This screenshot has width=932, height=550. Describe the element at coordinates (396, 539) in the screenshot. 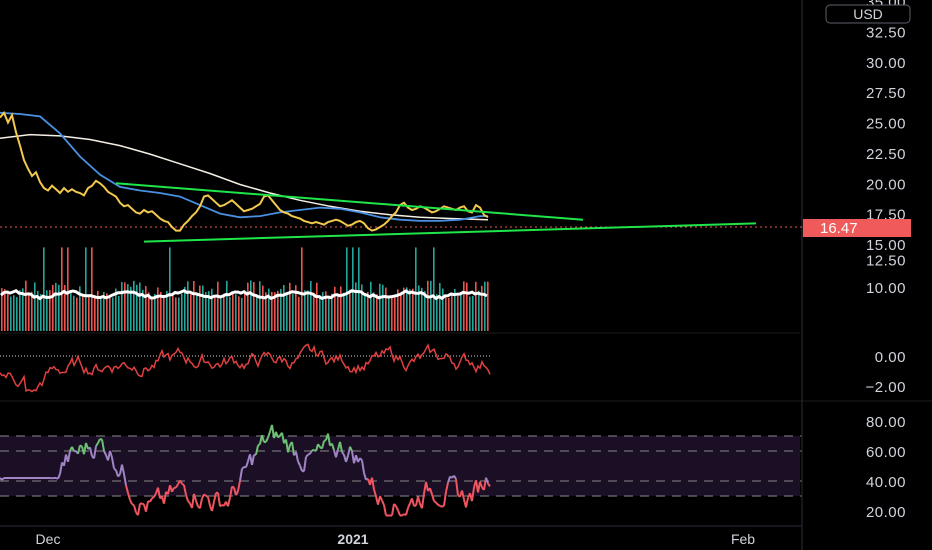

I see `time-axis: Dec 2021 Feb` at that location.